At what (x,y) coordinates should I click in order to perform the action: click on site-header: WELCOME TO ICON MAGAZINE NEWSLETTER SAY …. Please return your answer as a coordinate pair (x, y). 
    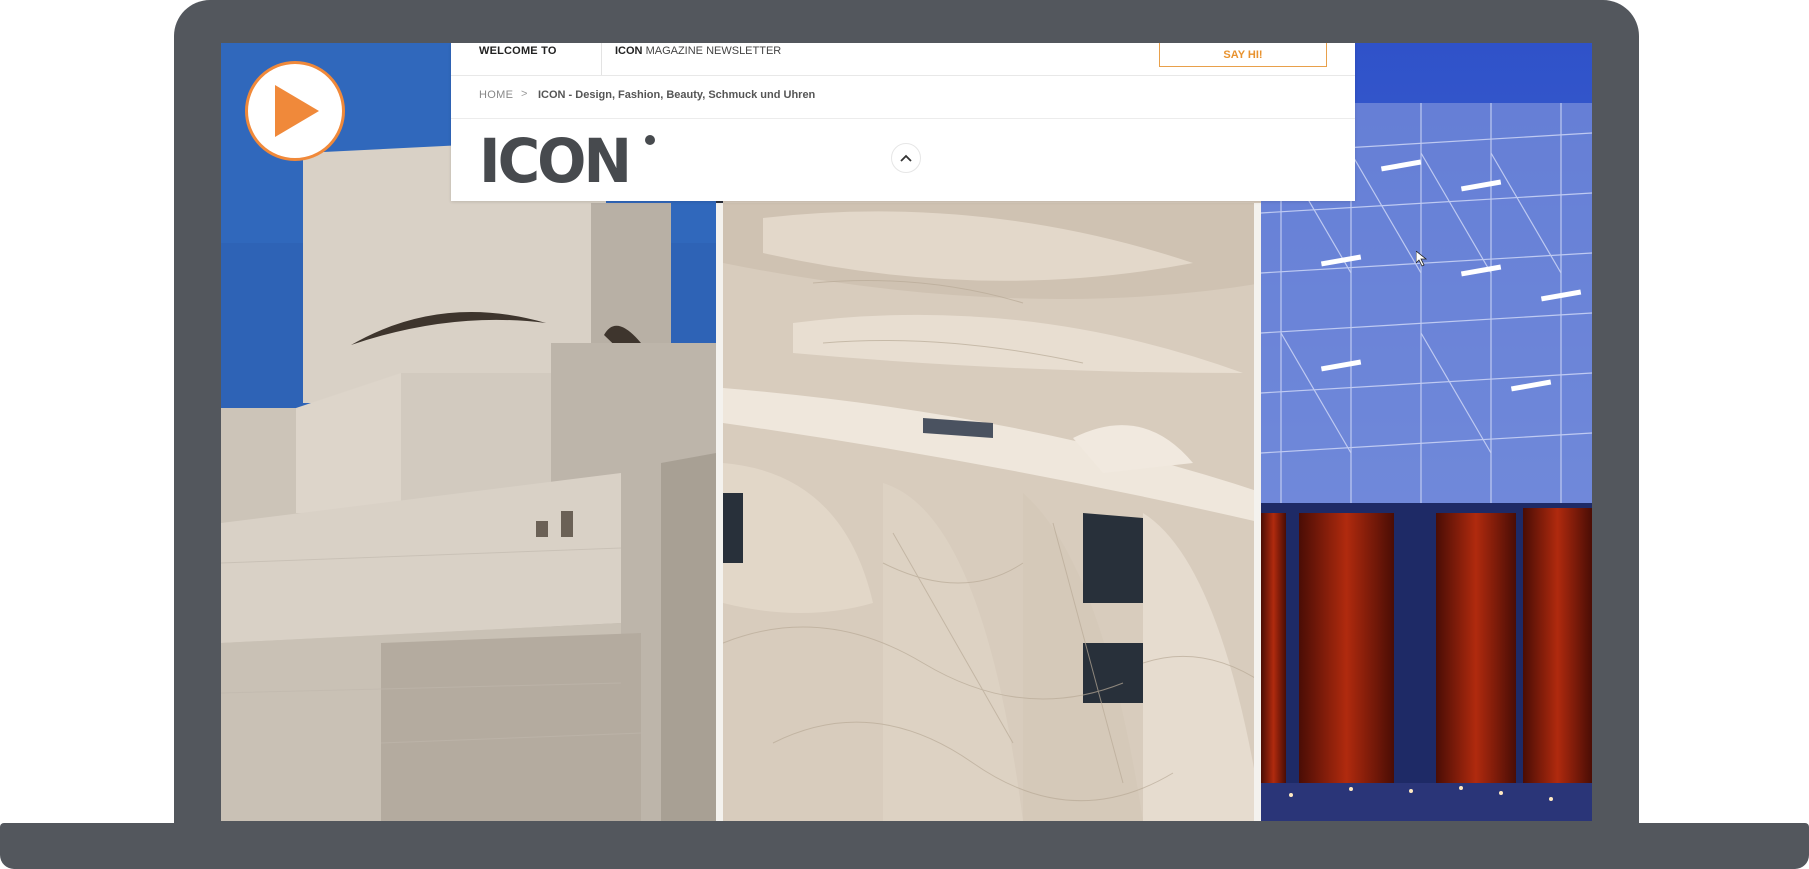
    Looking at the image, I should click on (903, 122).